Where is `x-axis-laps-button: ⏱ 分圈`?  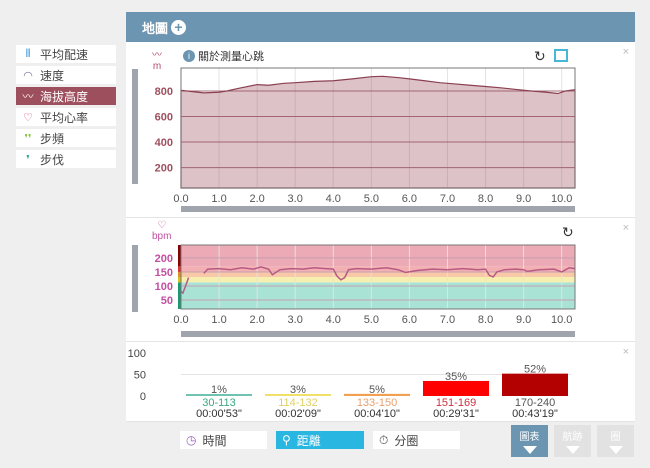 x-axis-laps-button: ⏱ 分圈 is located at coordinates (416, 440).